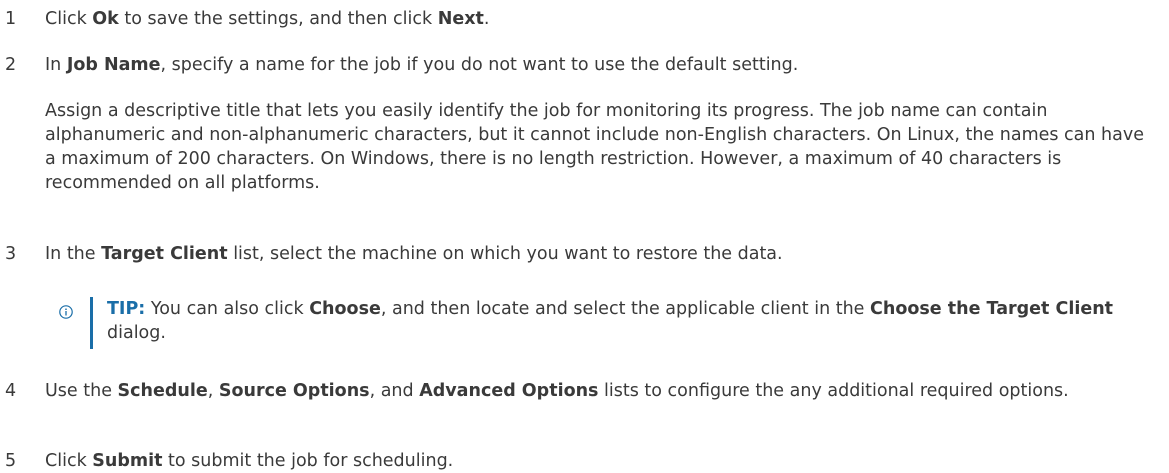 The image size is (1169, 473). Describe the element at coordinates (11, 65) in the screenshot. I see `step-number: 2` at that location.